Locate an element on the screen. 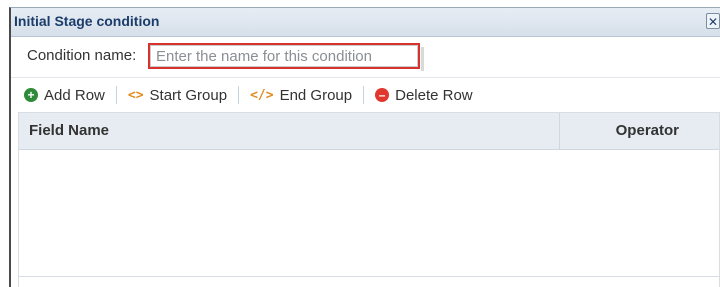  close-icon: ✕ is located at coordinates (713, 21).